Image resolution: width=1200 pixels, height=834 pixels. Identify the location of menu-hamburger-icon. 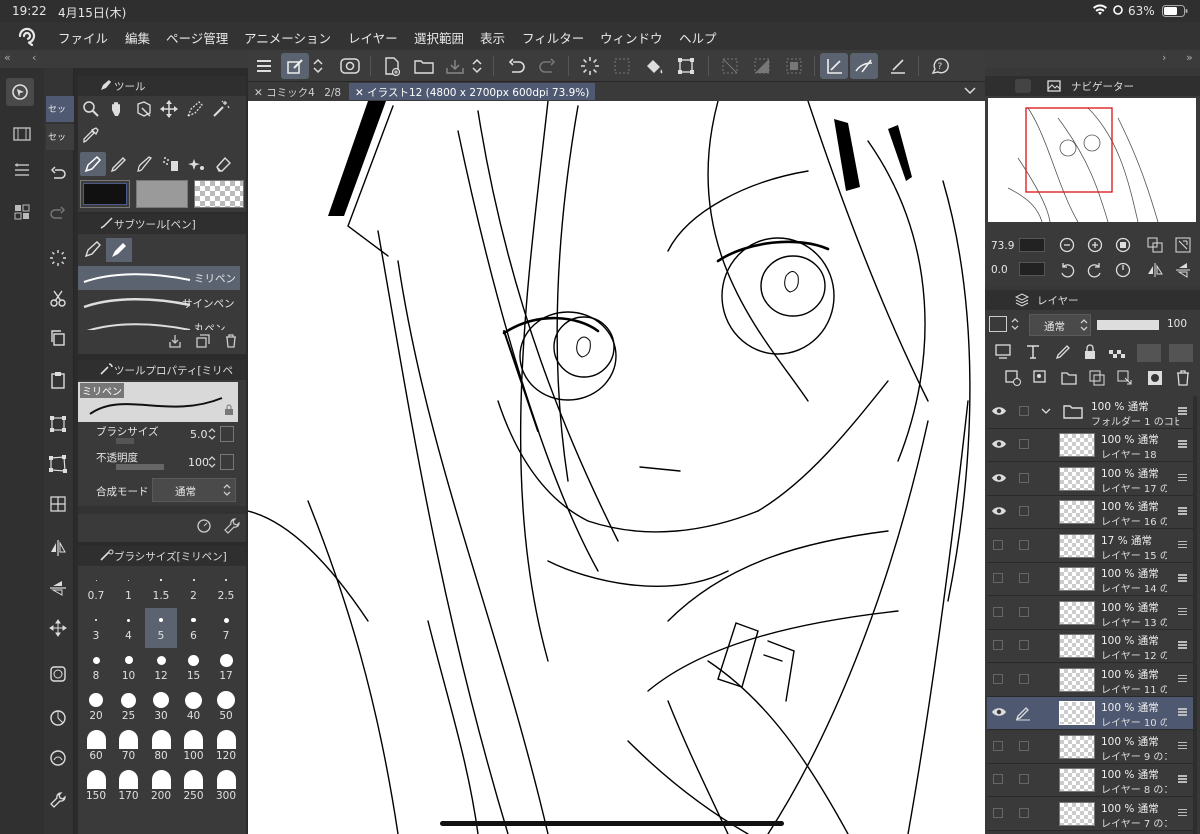
(264, 66).